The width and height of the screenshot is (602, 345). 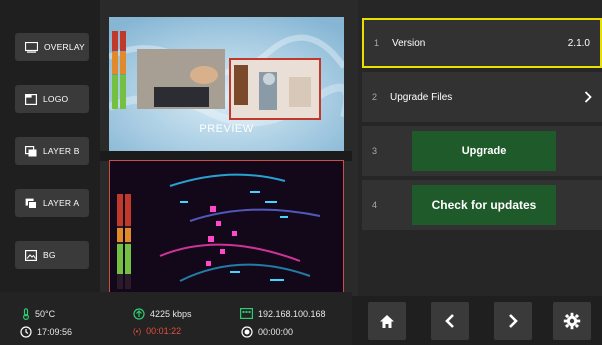 What do you see at coordinates (26, 332) in the screenshot?
I see `clock-icon` at bounding box center [26, 332].